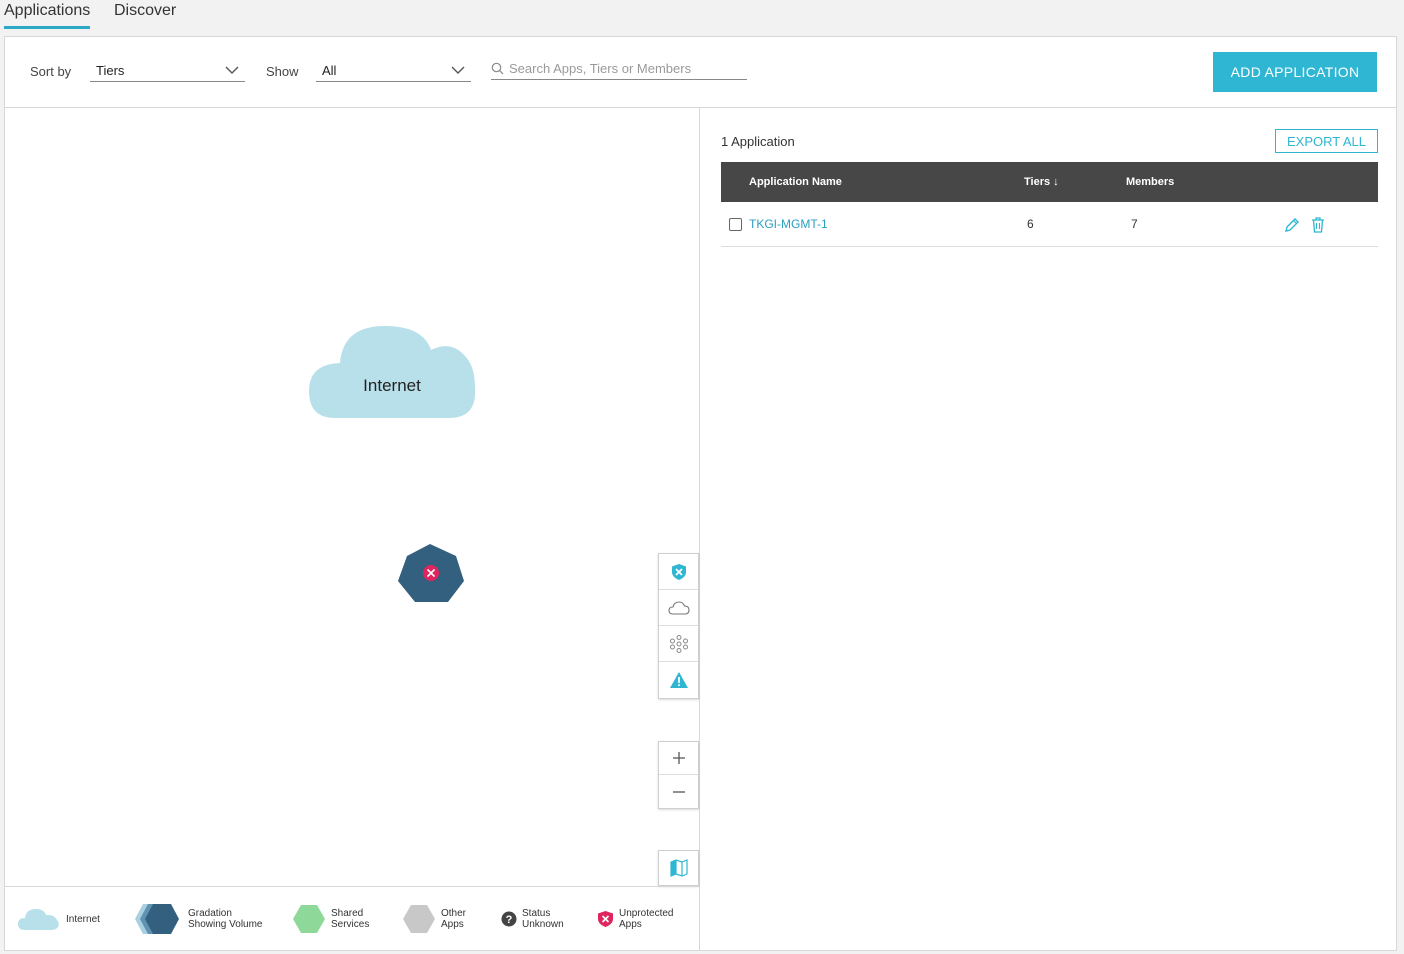  Describe the element at coordinates (624, 68) in the screenshot. I see `search-input` at that location.